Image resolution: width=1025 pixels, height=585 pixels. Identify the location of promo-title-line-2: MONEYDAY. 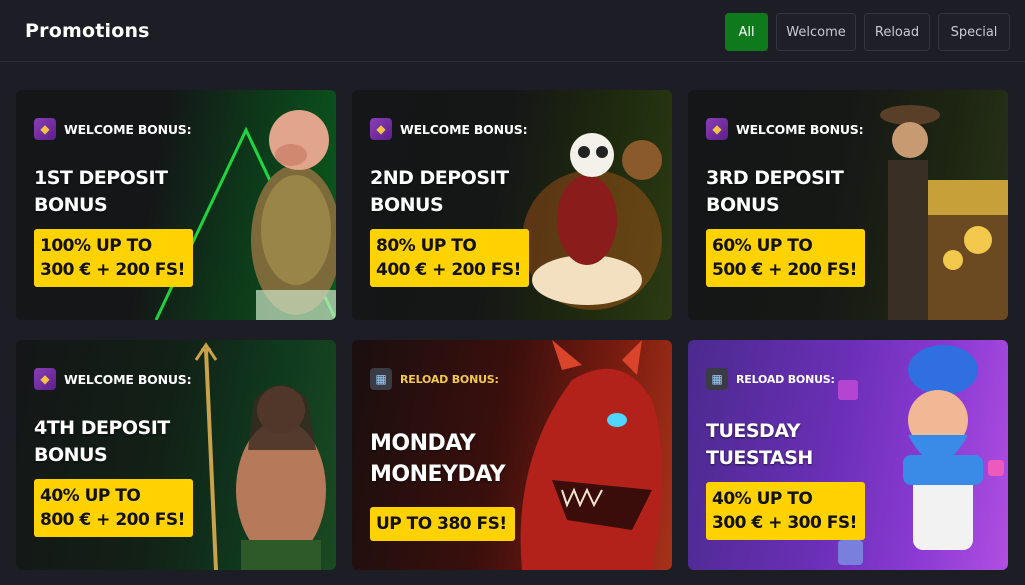
(438, 474).